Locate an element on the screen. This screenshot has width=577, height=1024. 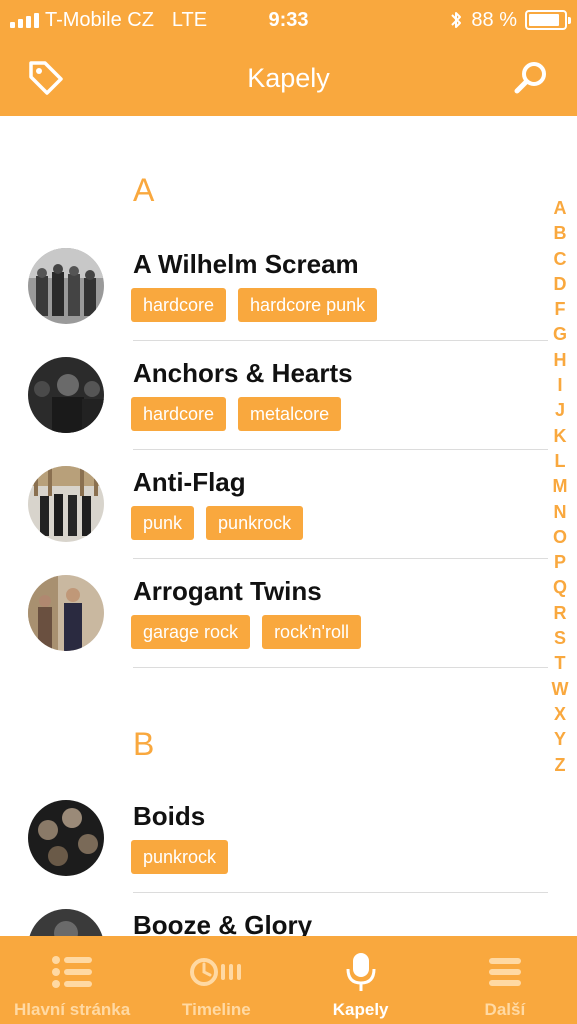
index-letter: A is located at coordinates (560, 208).